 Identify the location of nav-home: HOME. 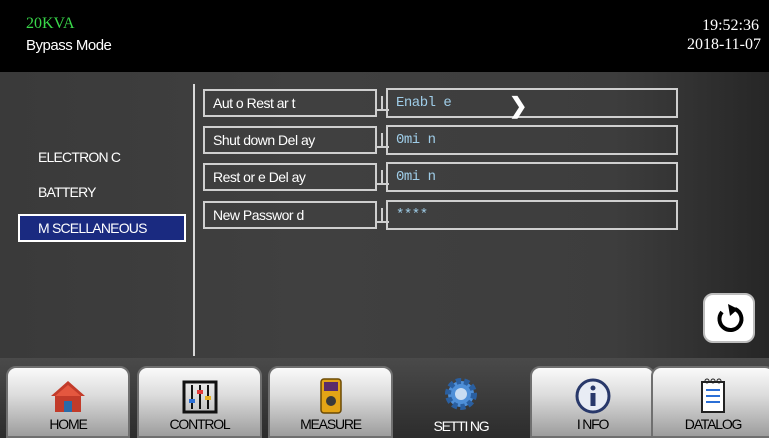
(68, 402).